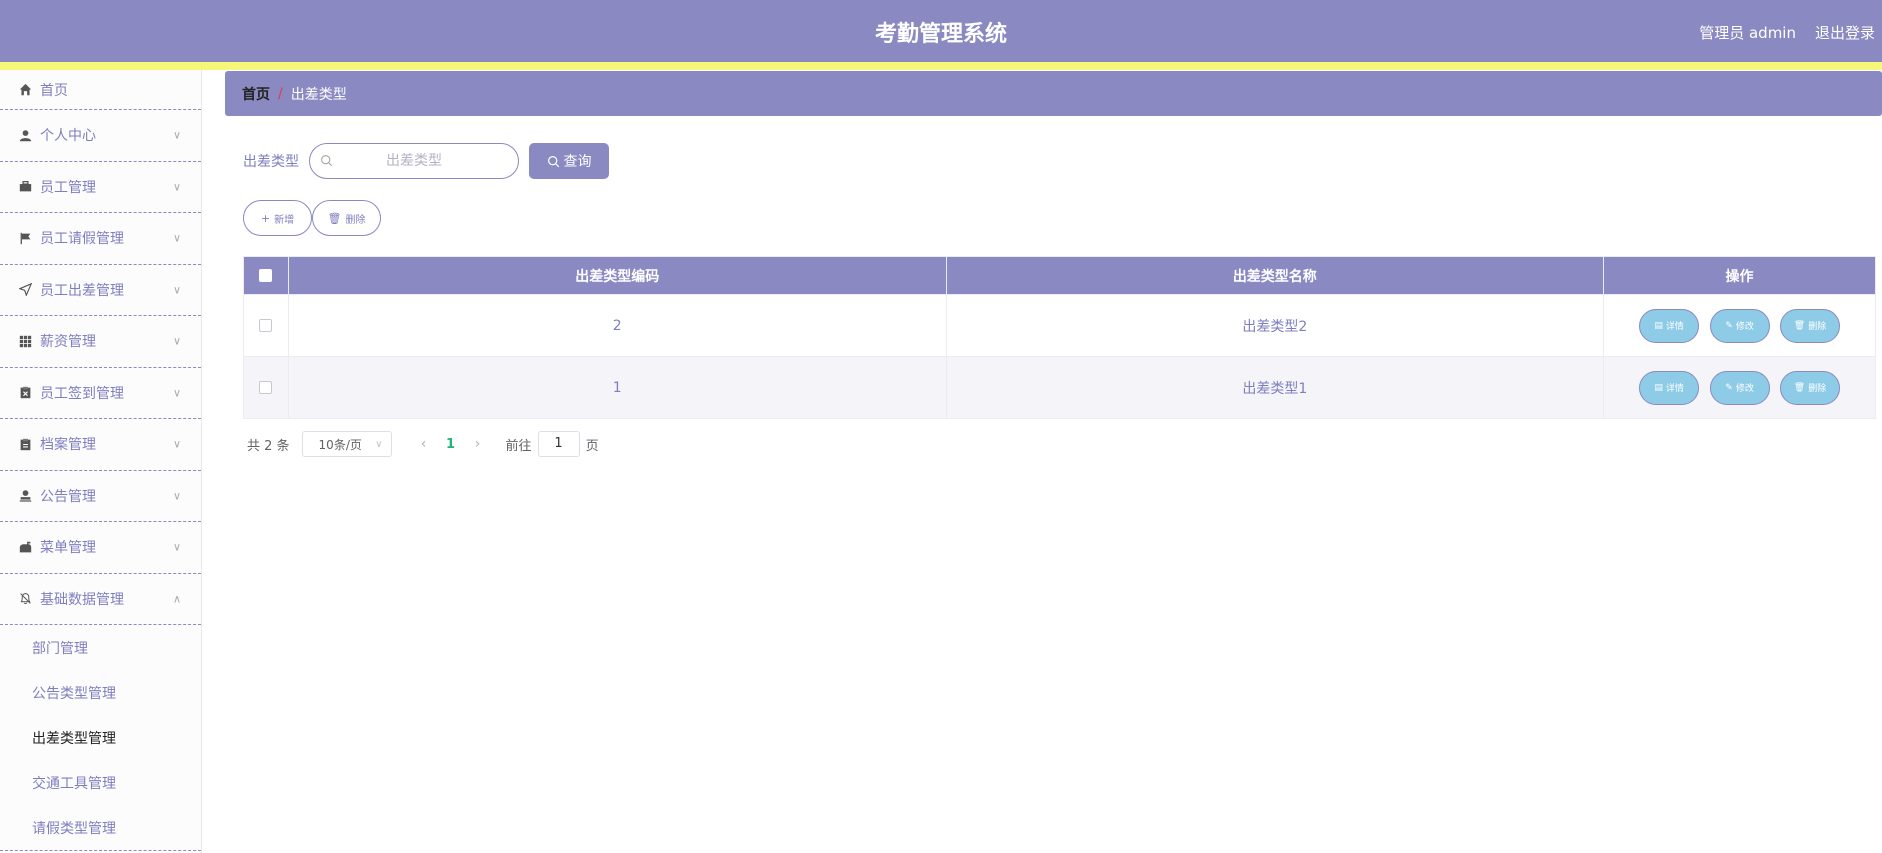  I want to click on logout-link: 退出登录, so click(1845, 32).